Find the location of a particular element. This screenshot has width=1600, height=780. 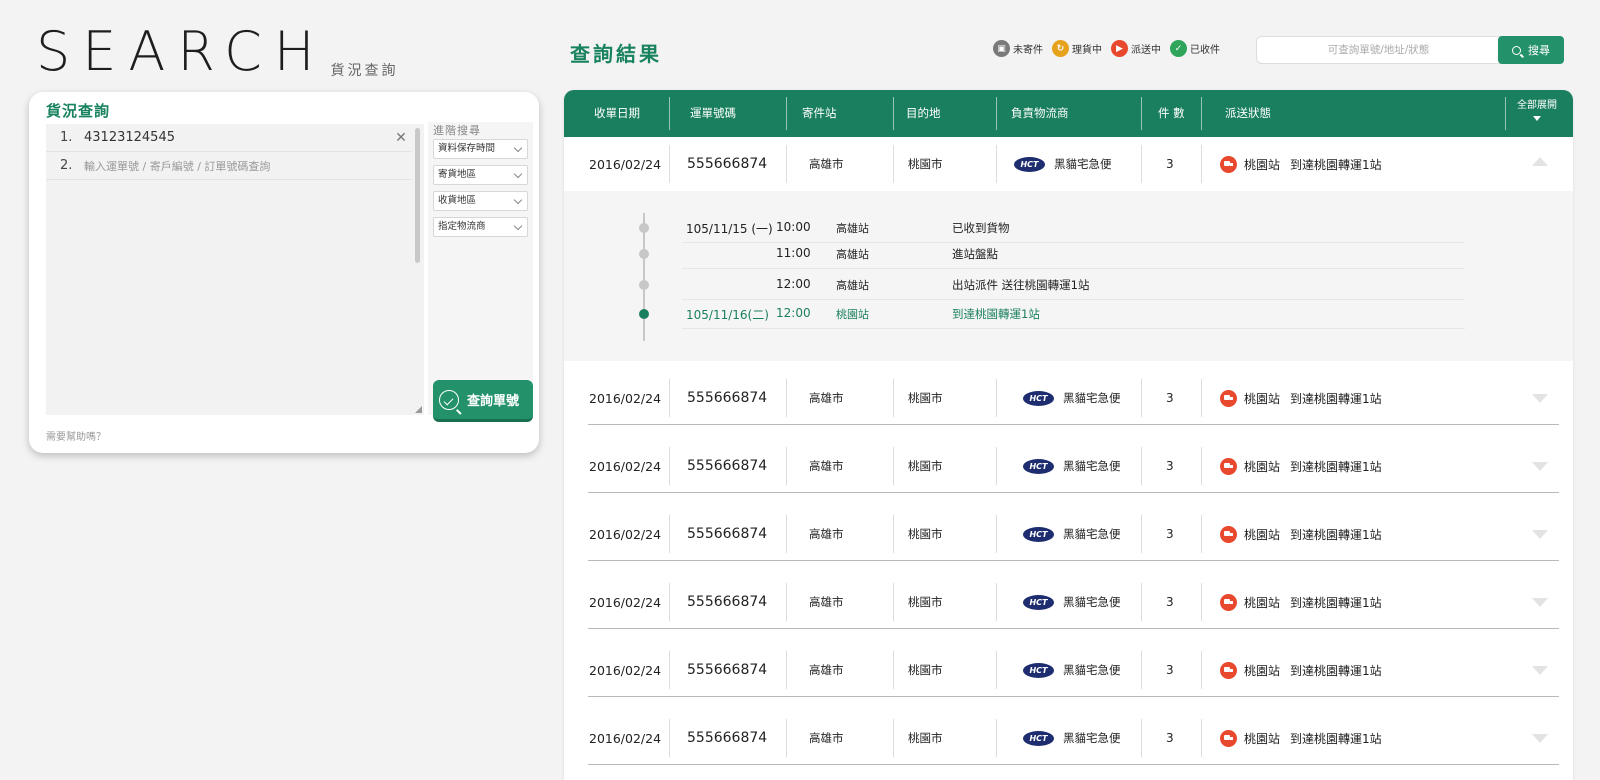

expand-all-button: 全部展開 is located at coordinates (1537, 110).